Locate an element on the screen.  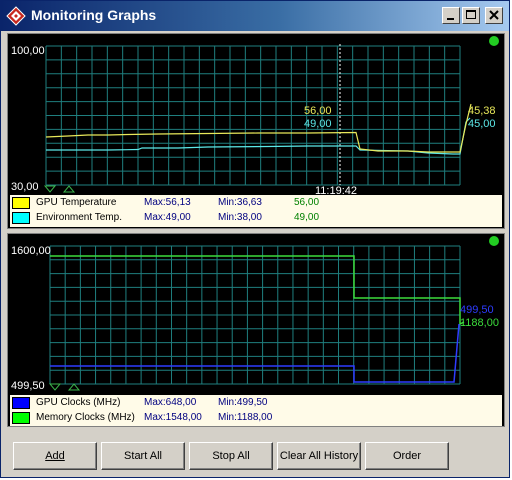
legend-max: Max:1548,00 is located at coordinates (173, 417).